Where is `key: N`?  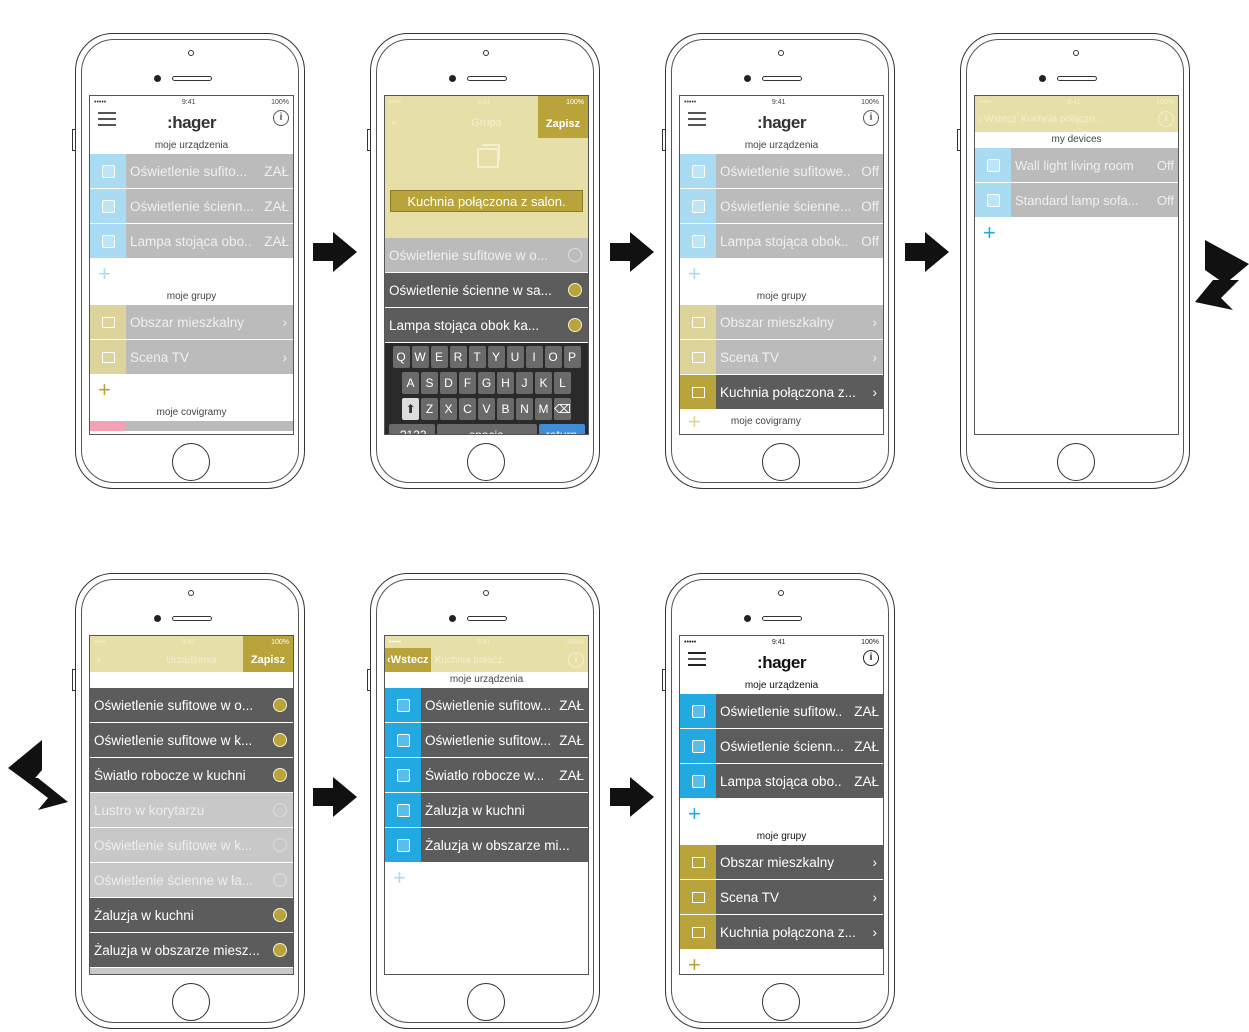 key: N is located at coordinates (524, 409).